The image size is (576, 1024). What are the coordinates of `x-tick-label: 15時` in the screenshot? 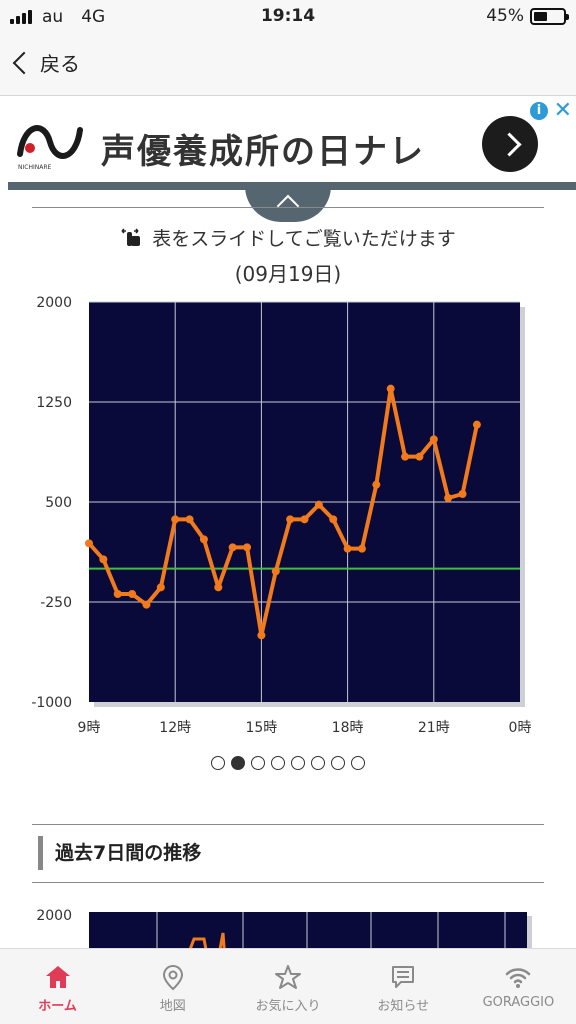 It's located at (261, 728).